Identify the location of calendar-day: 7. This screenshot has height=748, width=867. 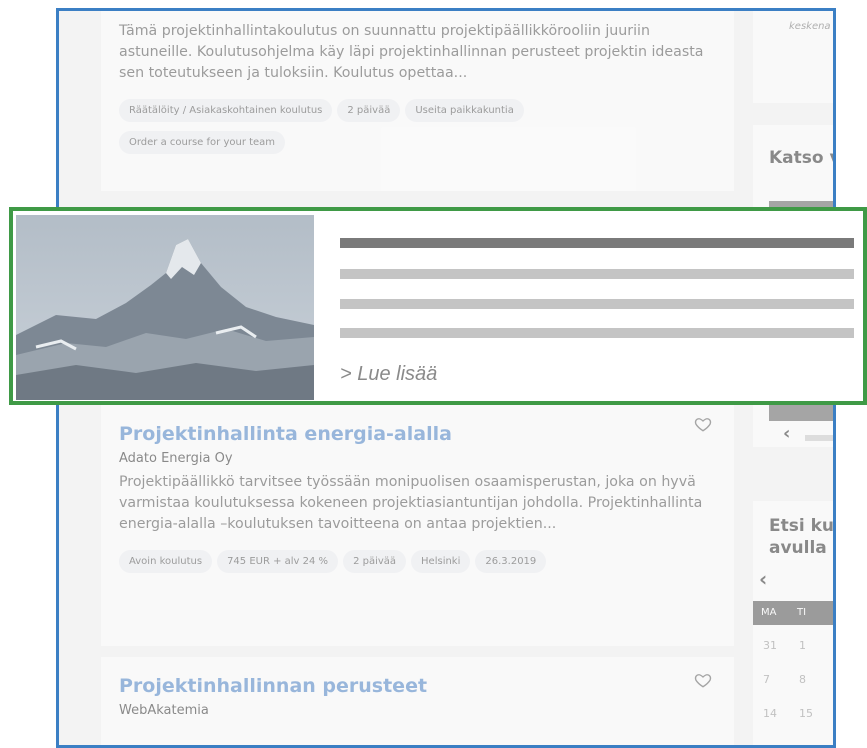
(766, 679).